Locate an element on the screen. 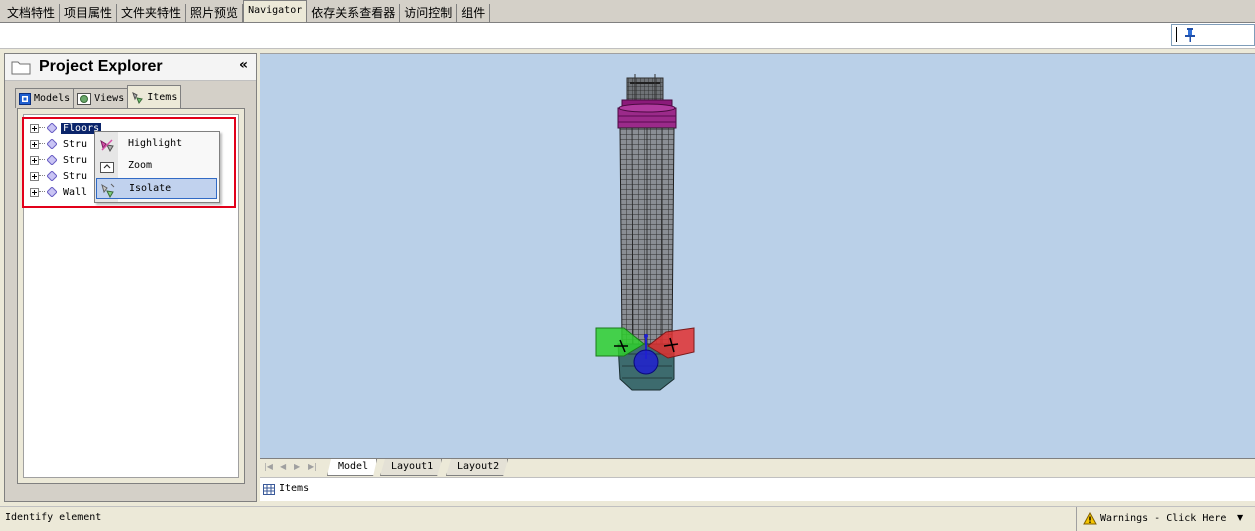  layout-tab-bar: |◀ ◀ ▶ ▶| Model Layout1 Layout2 is located at coordinates (757, 467).